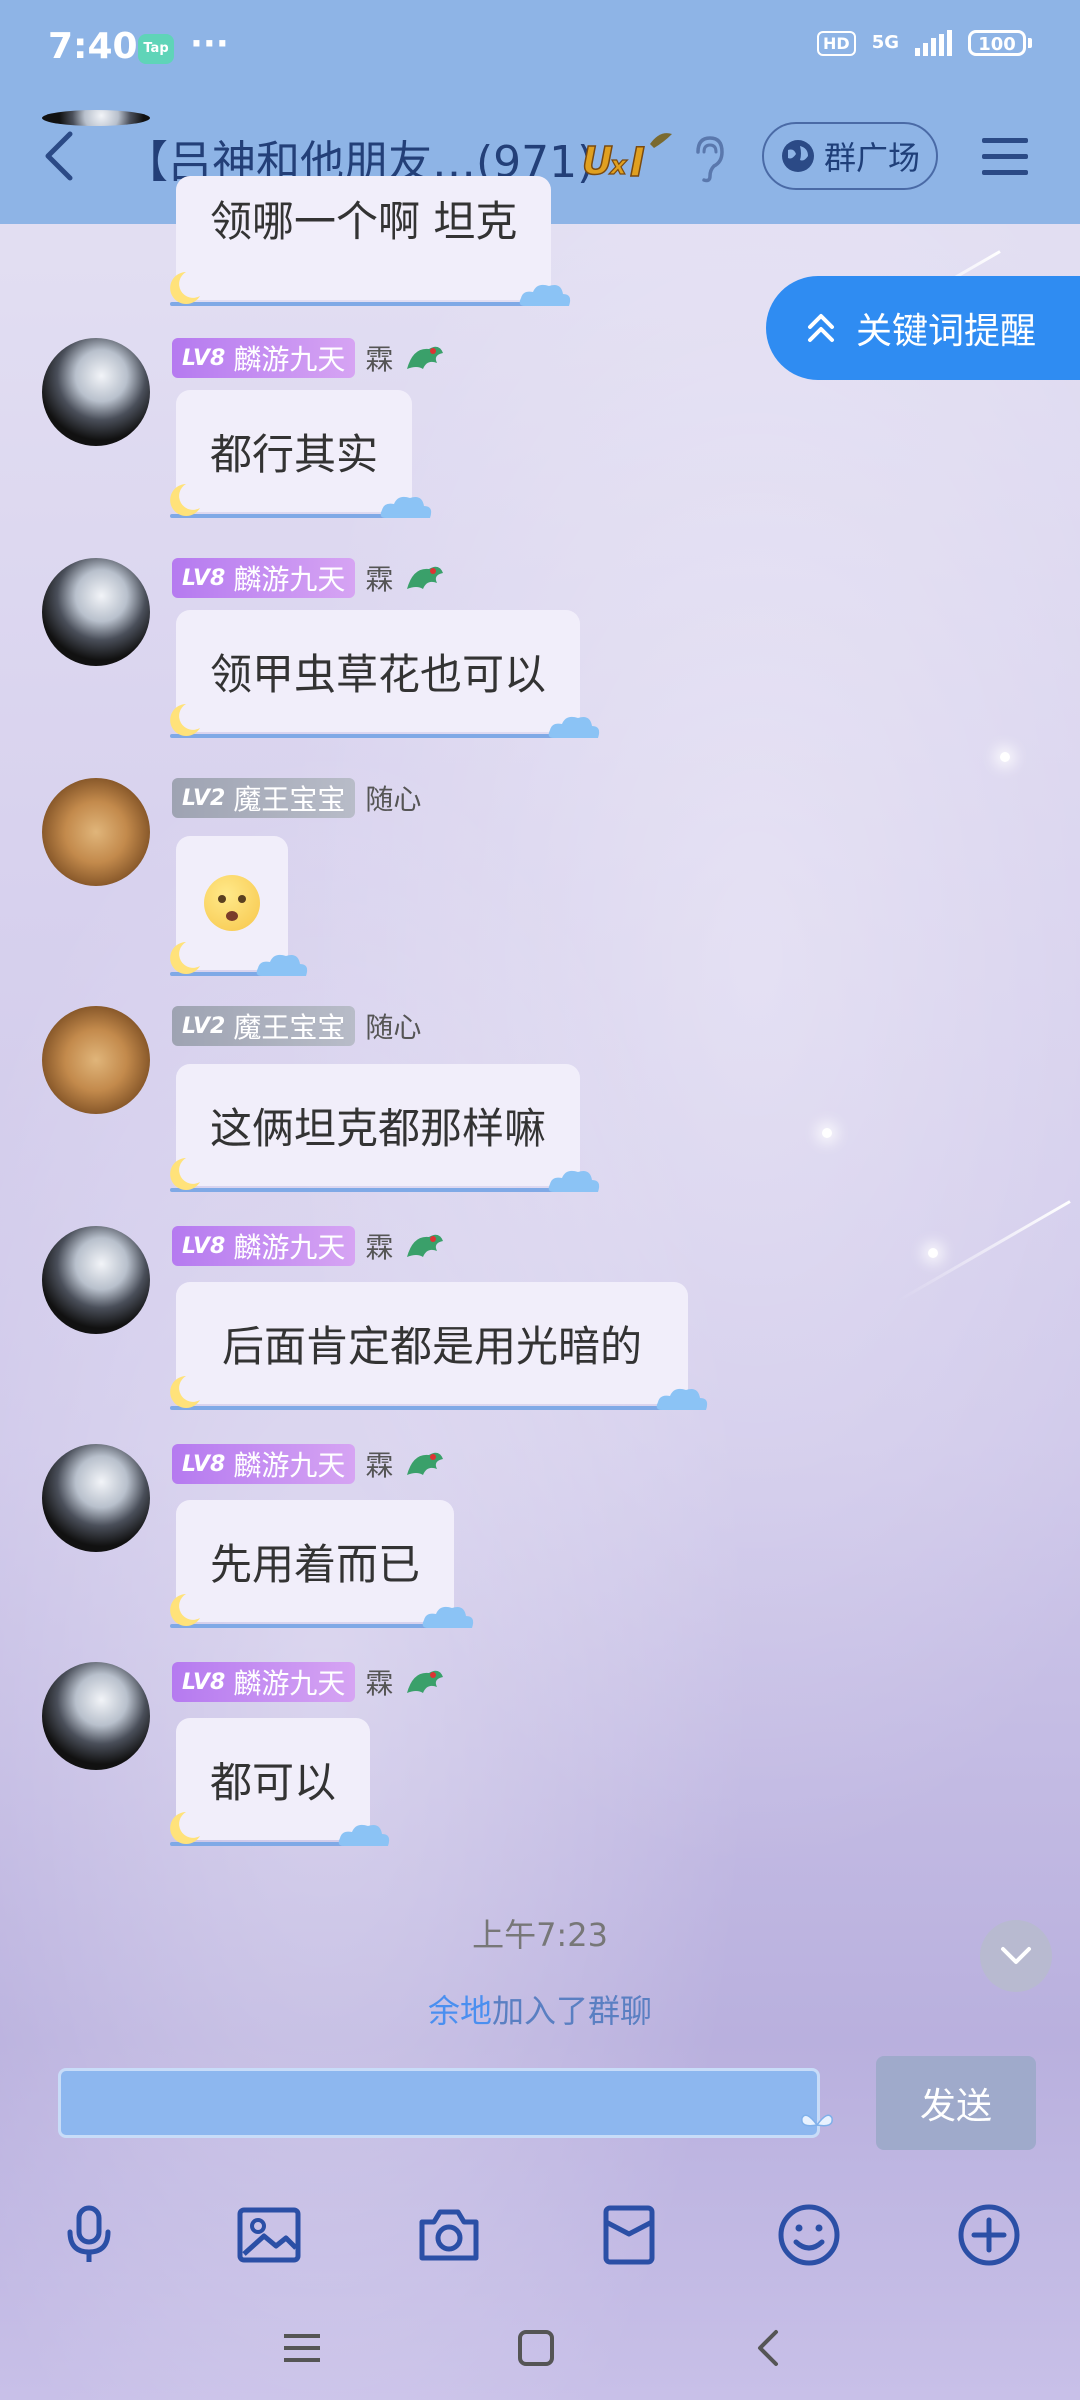 The width and height of the screenshot is (1080, 2400). Describe the element at coordinates (449, 2235) in the screenshot. I see `camera-icon` at that location.